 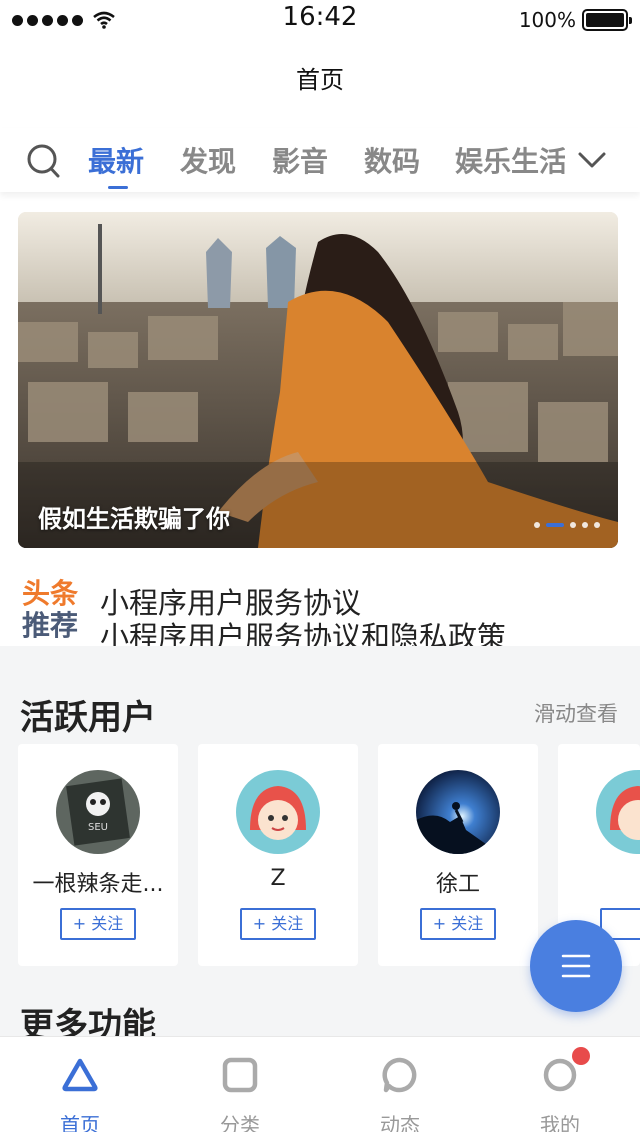 I want to click on tab-digital: 数码, so click(x=392, y=160).